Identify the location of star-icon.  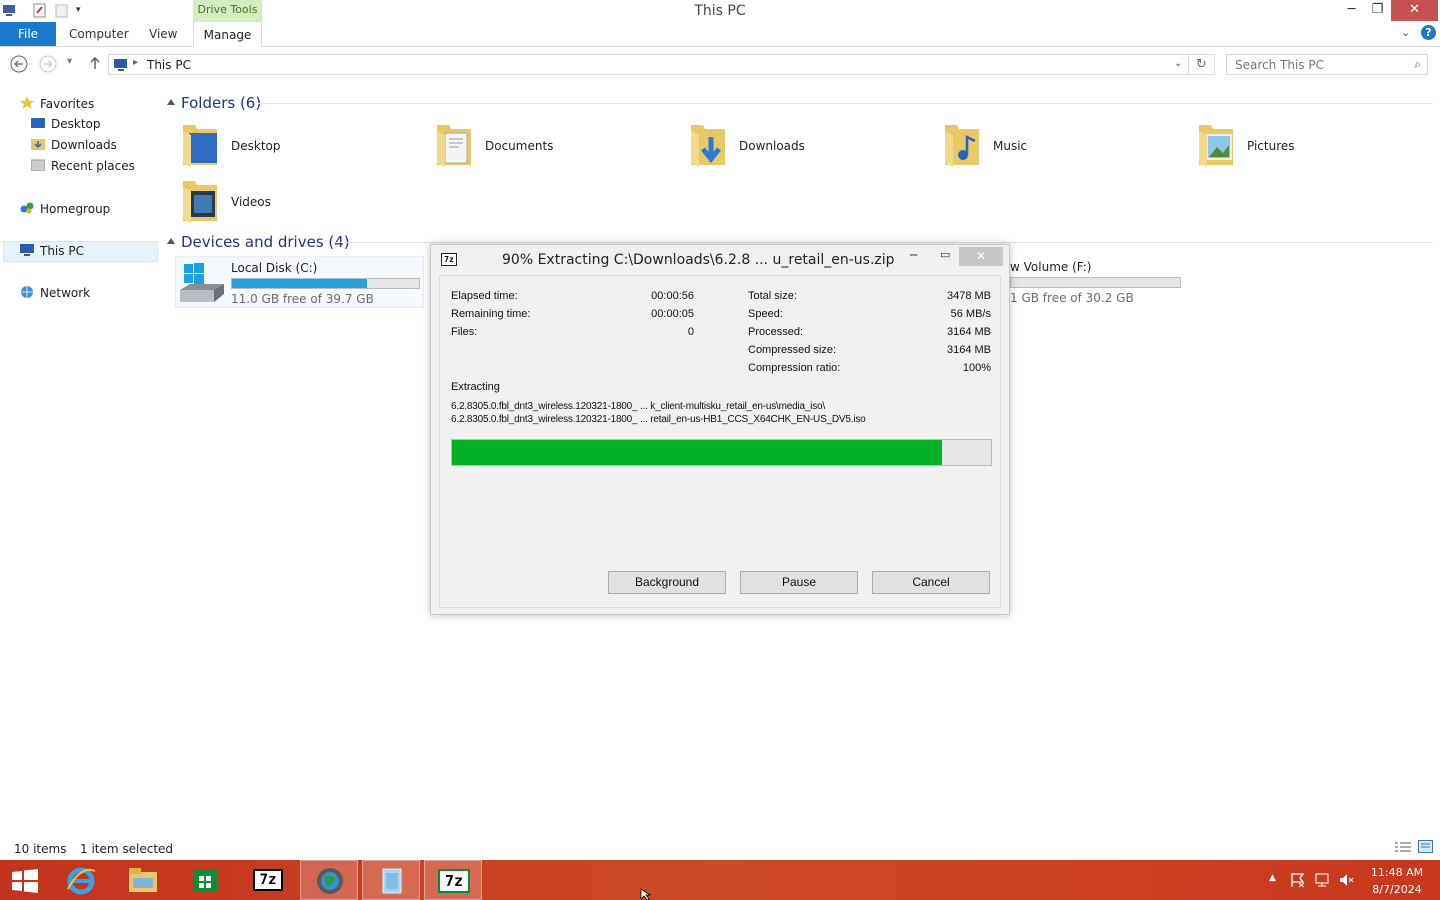
(27, 102).